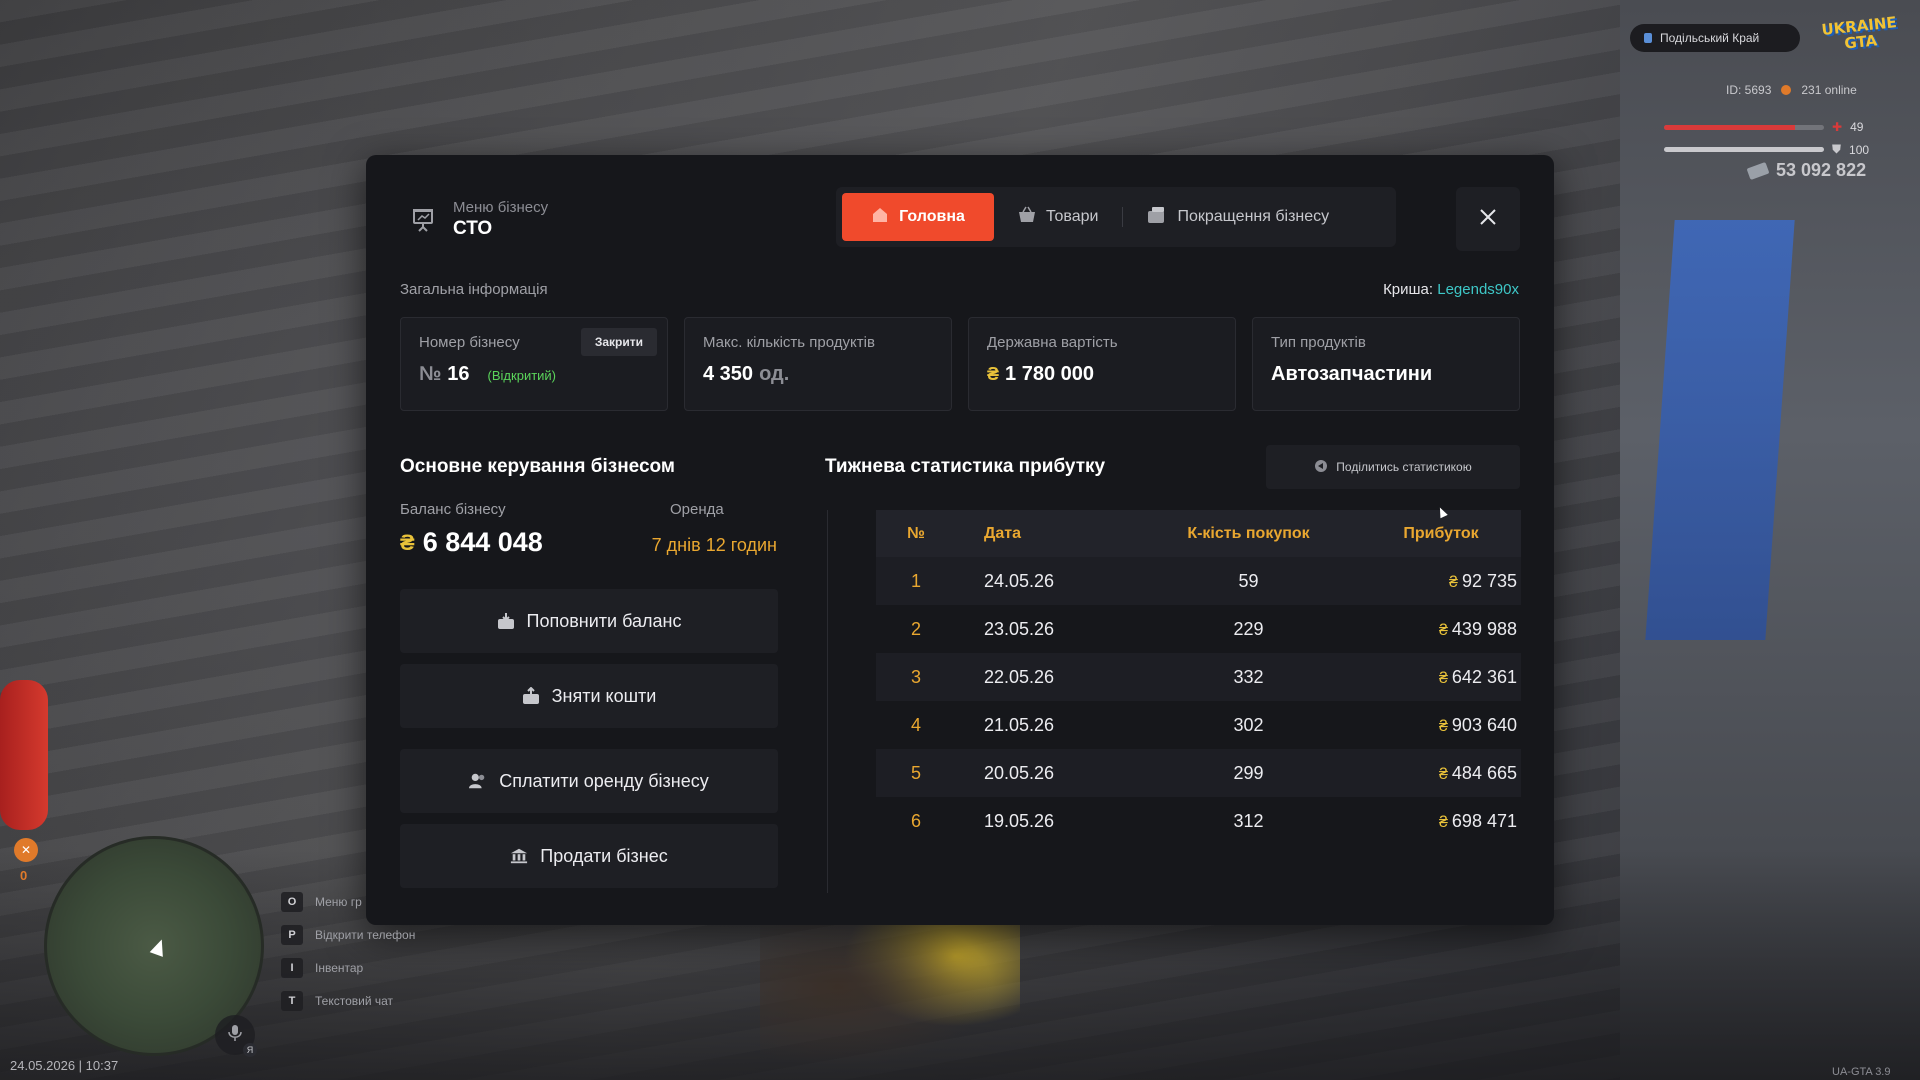 The image size is (1920, 1080). I want to click on tab-upgrades: Покращення бізнесу, so click(1238, 217).